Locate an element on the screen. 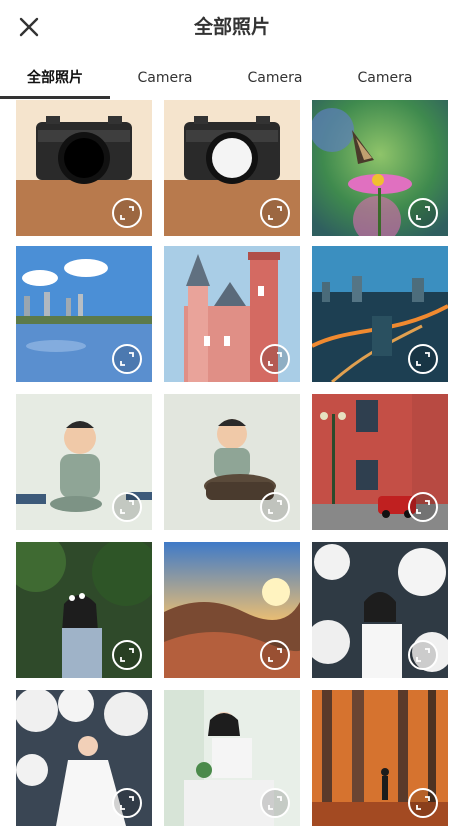  tab-camera-2: Camera is located at coordinates (275, 78).